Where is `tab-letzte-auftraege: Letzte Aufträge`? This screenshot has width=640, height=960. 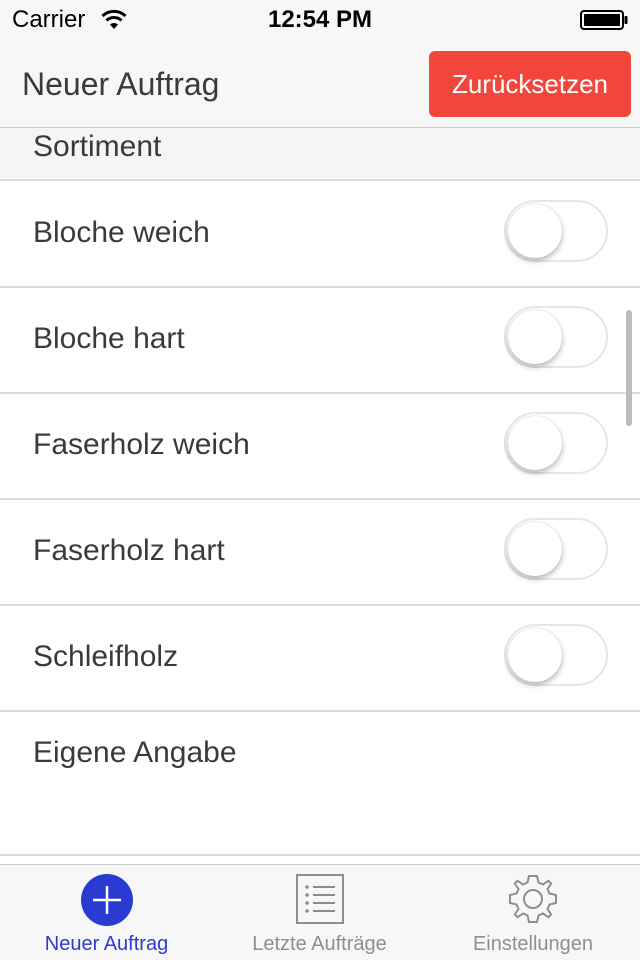 tab-letzte-auftraege: Letzte Aufträge is located at coordinates (319, 912).